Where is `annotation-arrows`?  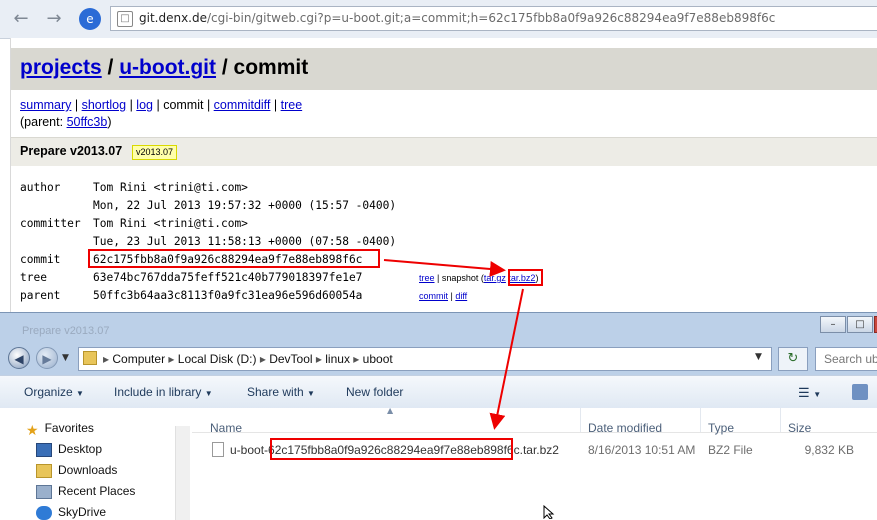
annotation-arrows is located at coordinates (453, 344).